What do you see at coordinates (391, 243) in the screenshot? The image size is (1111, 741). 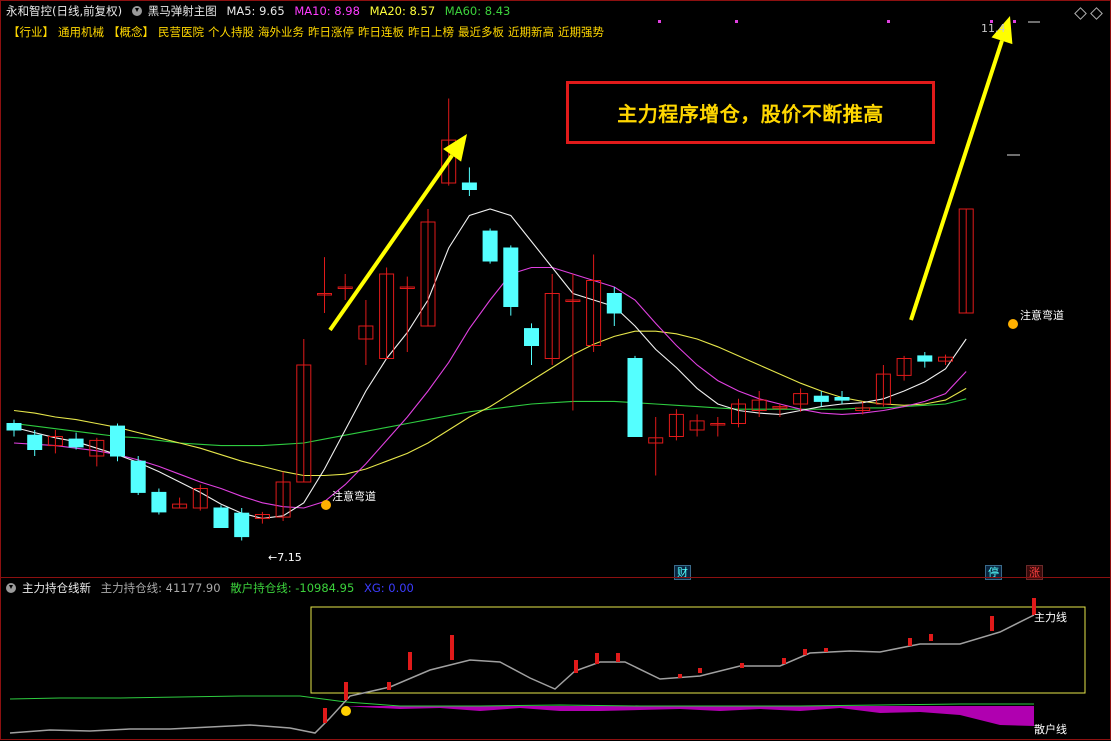 I see `arrow-shaft` at bounding box center [391, 243].